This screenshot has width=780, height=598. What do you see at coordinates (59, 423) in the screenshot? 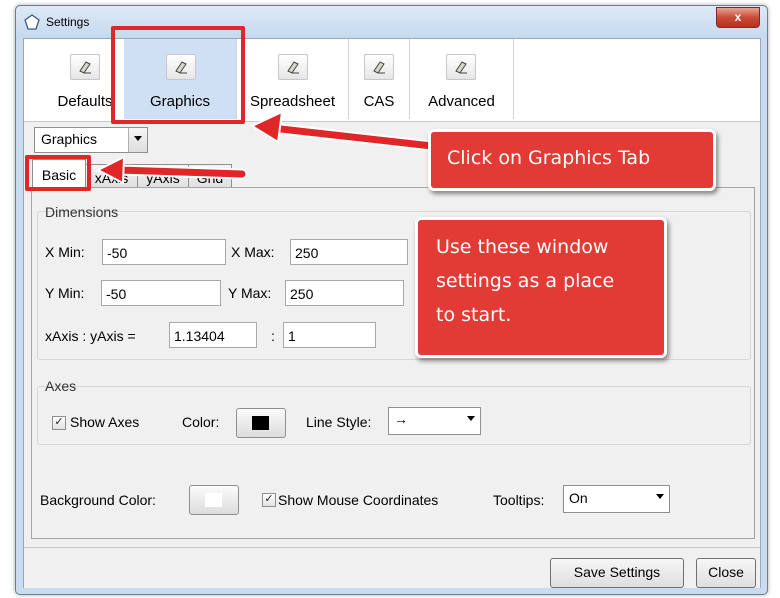
I see `show-axes-checkbox: ✓` at bounding box center [59, 423].